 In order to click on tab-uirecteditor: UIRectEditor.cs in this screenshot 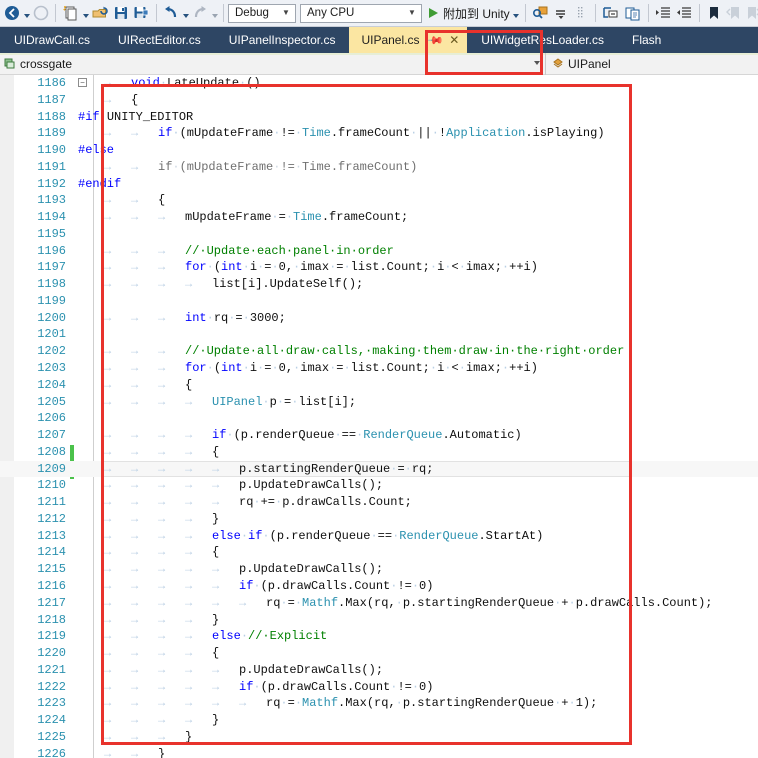, I will do `click(159, 40)`.